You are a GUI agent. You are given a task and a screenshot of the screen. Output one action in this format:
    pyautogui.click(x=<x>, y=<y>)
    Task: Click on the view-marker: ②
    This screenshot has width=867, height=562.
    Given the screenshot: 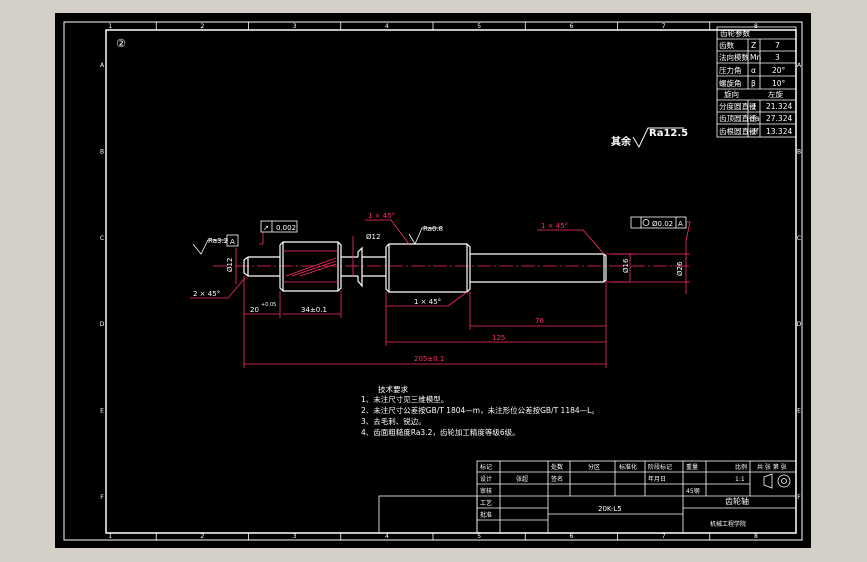 What is the action you would take?
    pyautogui.click(x=121, y=43)
    